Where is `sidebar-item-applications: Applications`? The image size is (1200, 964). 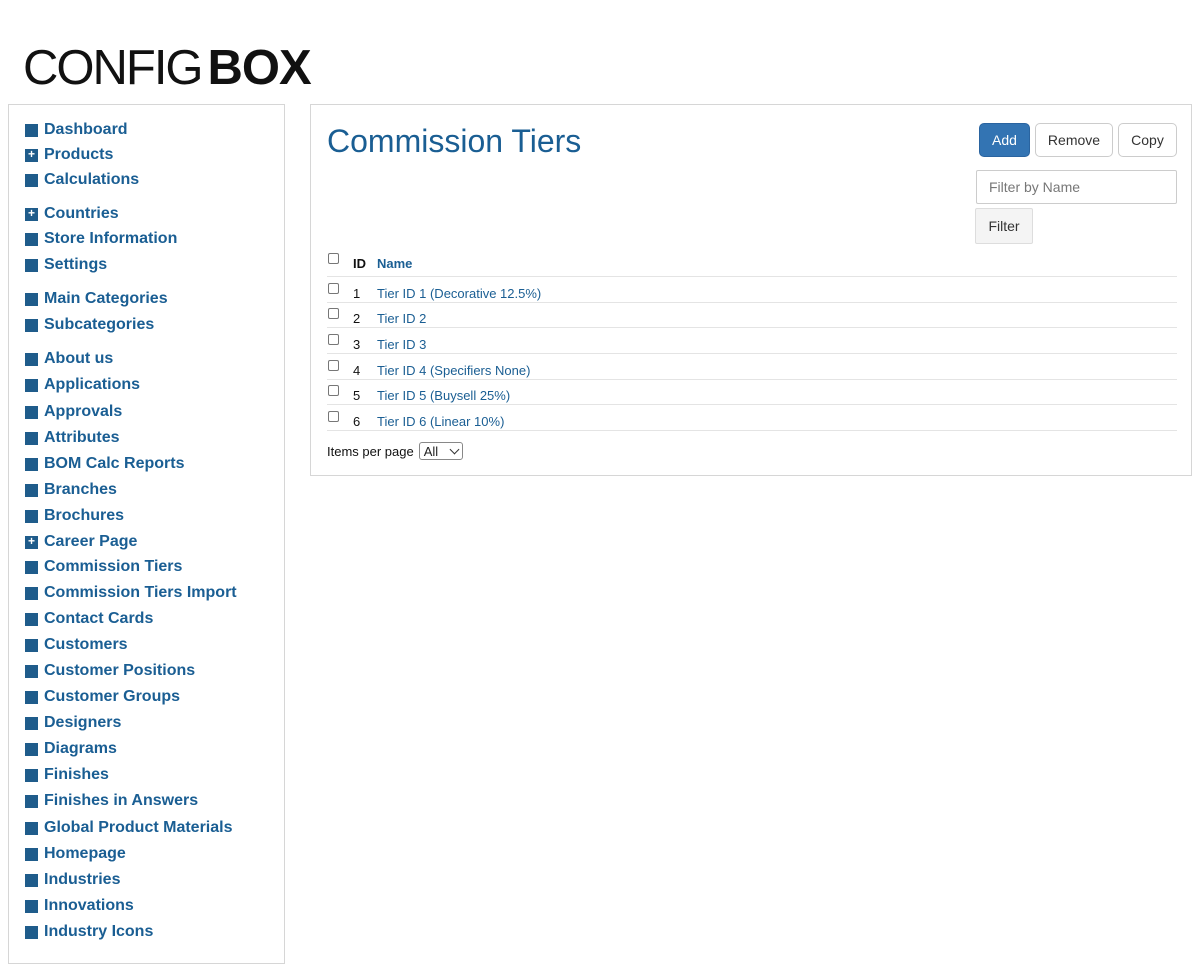 sidebar-item-applications: Applications is located at coordinates (82, 385).